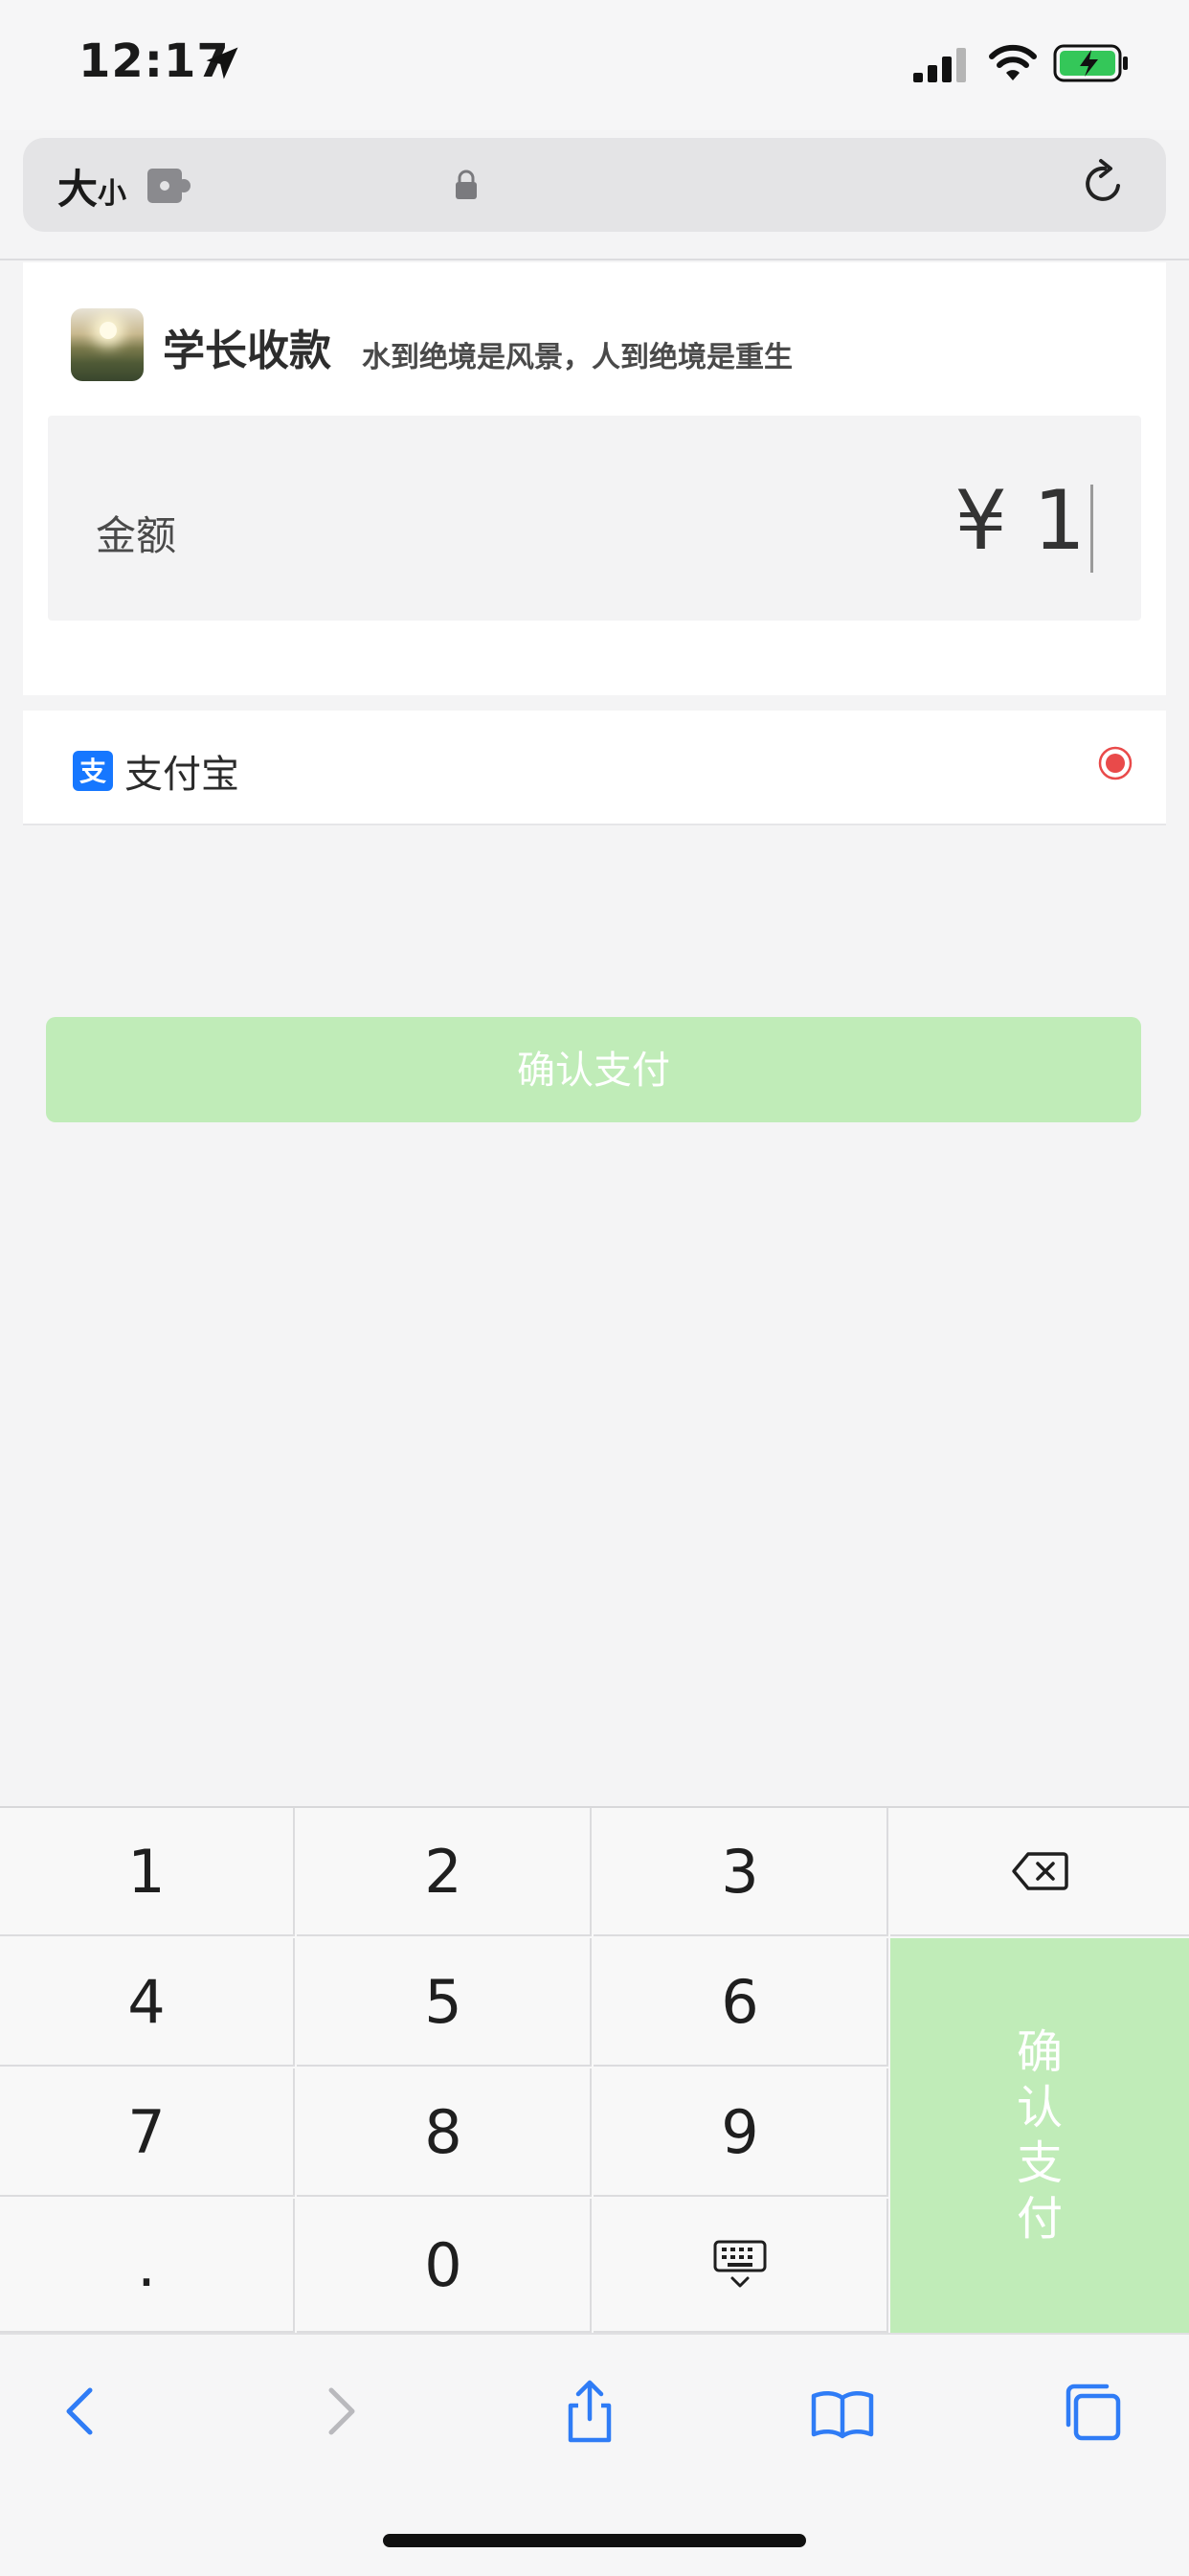  I want to click on radio-selected-icon, so click(1115, 763).